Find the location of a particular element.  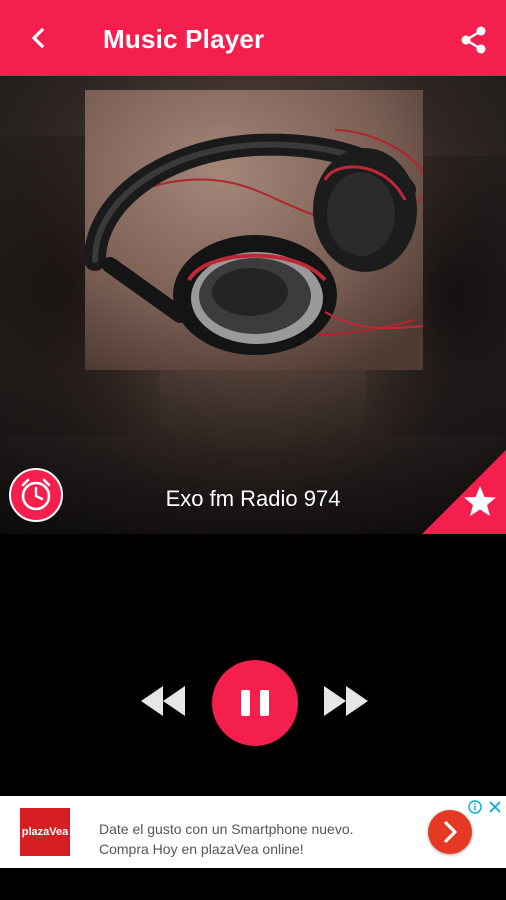

app-header: Music Player is located at coordinates (253, 38).